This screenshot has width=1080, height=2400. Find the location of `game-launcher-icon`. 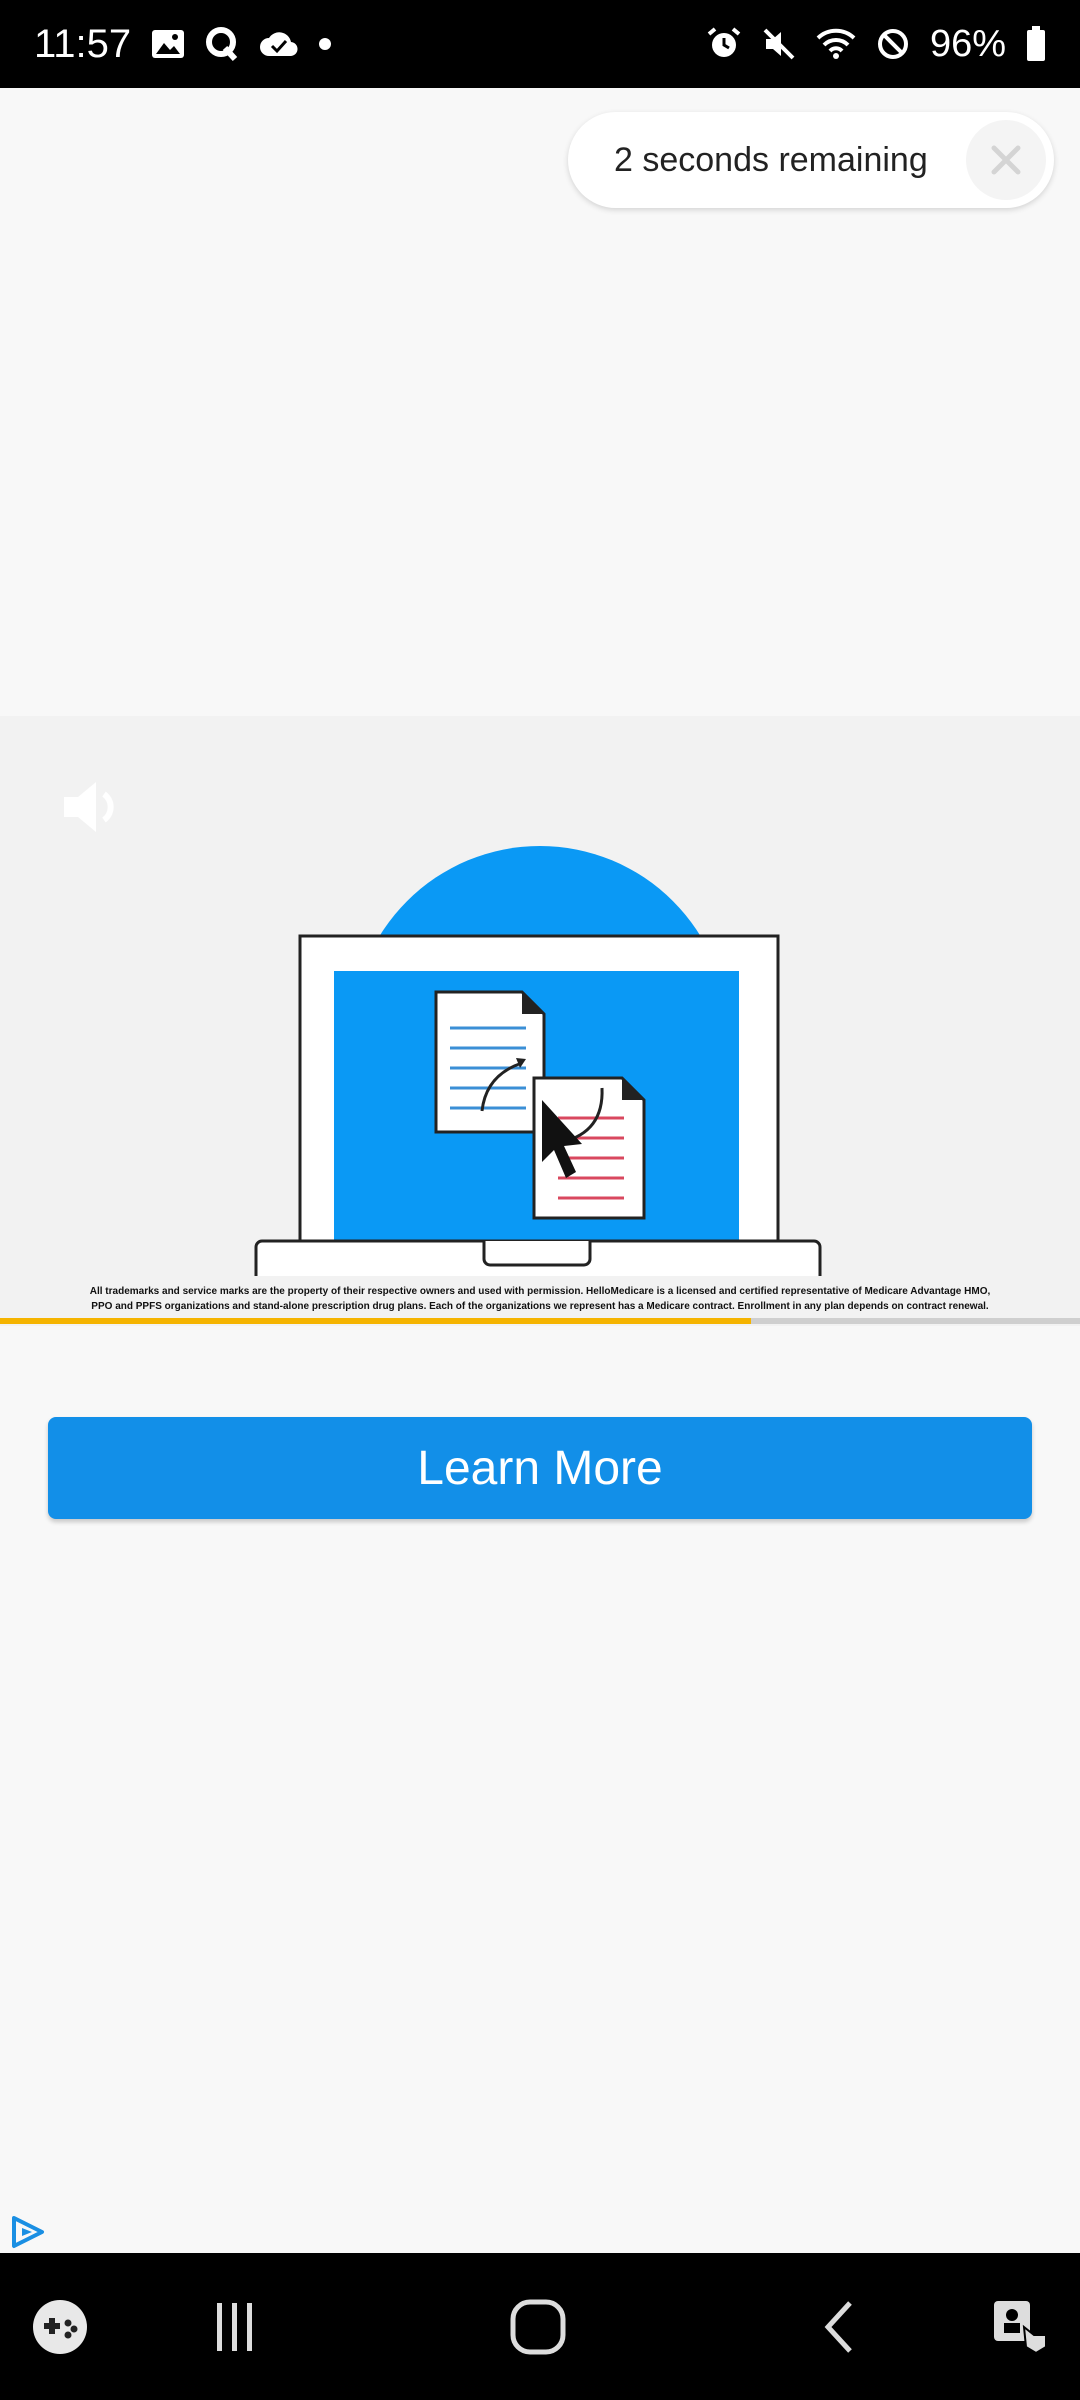

game-launcher-icon is located at coordinates (60, 2326).